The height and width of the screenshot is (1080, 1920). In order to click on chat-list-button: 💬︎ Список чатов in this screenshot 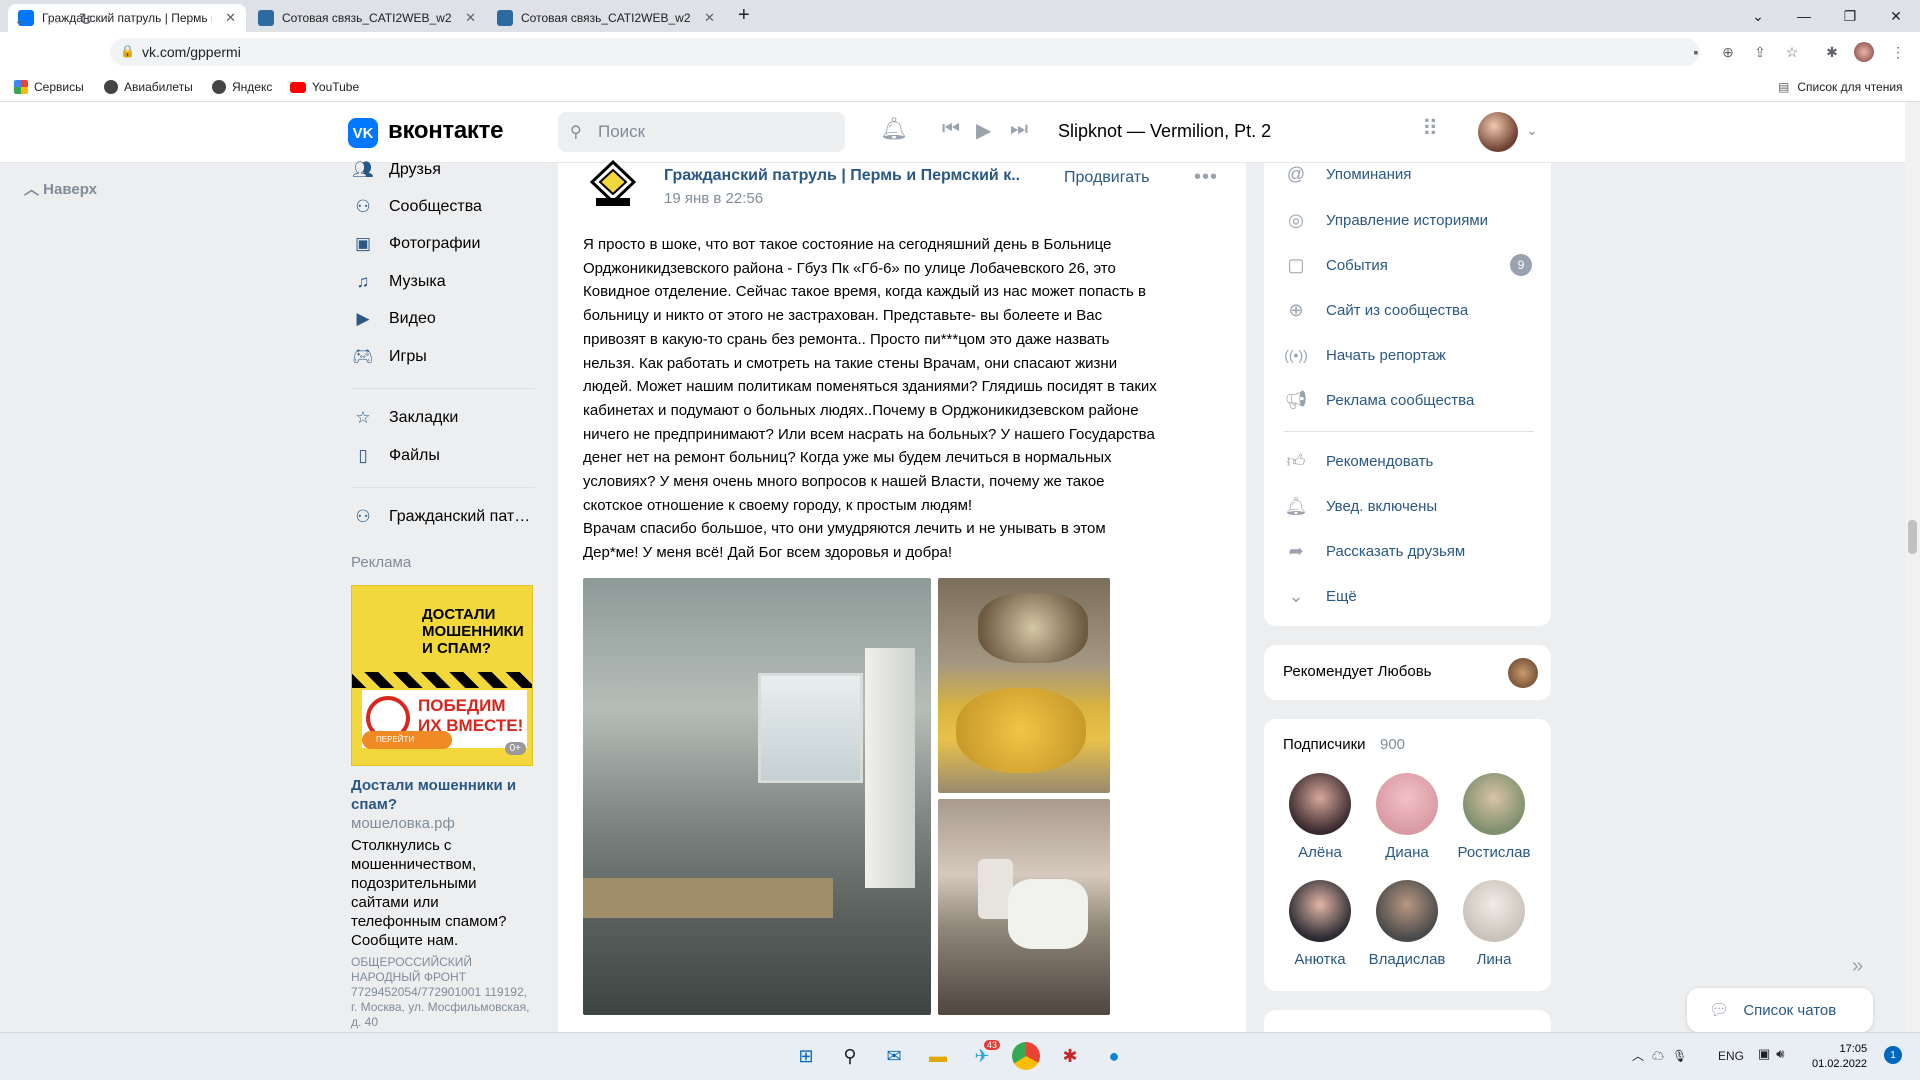, I will do `click(1780, 1010)`.